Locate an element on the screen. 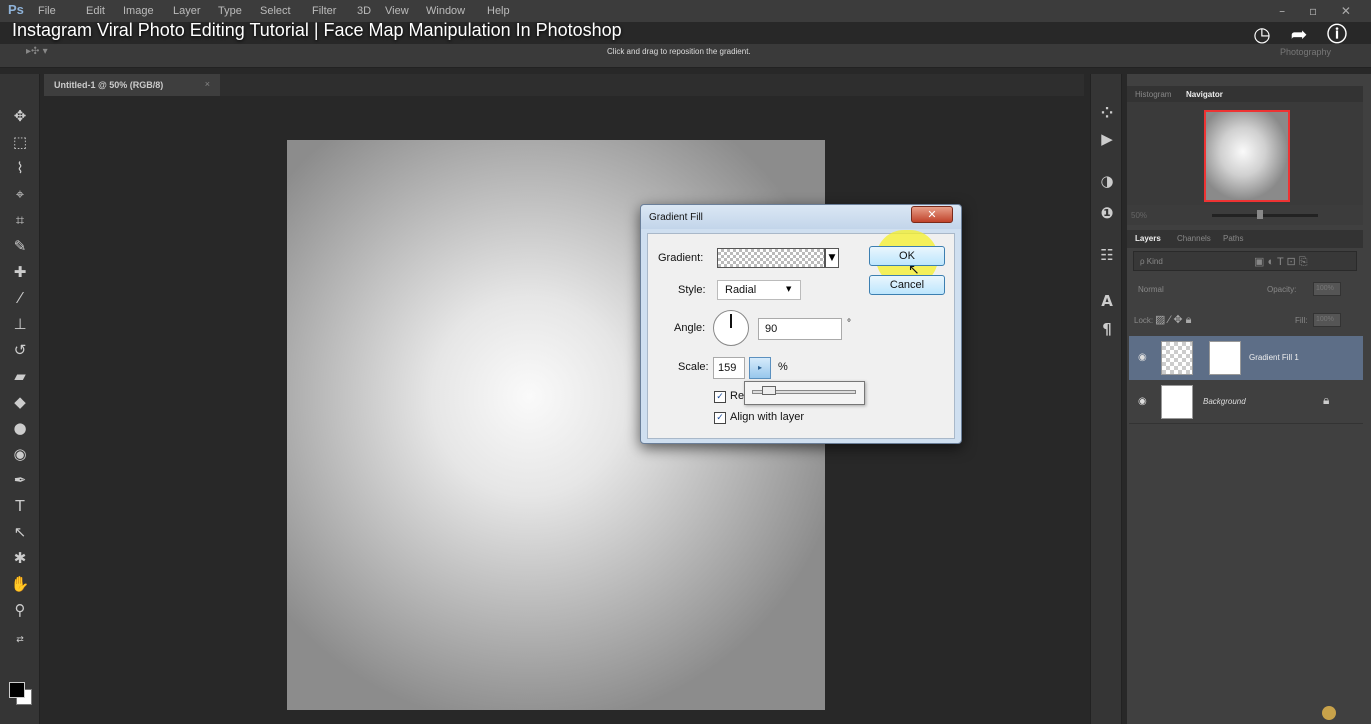  align-with-layer-checkbox: ✓ is located at coordinates (720, 418).